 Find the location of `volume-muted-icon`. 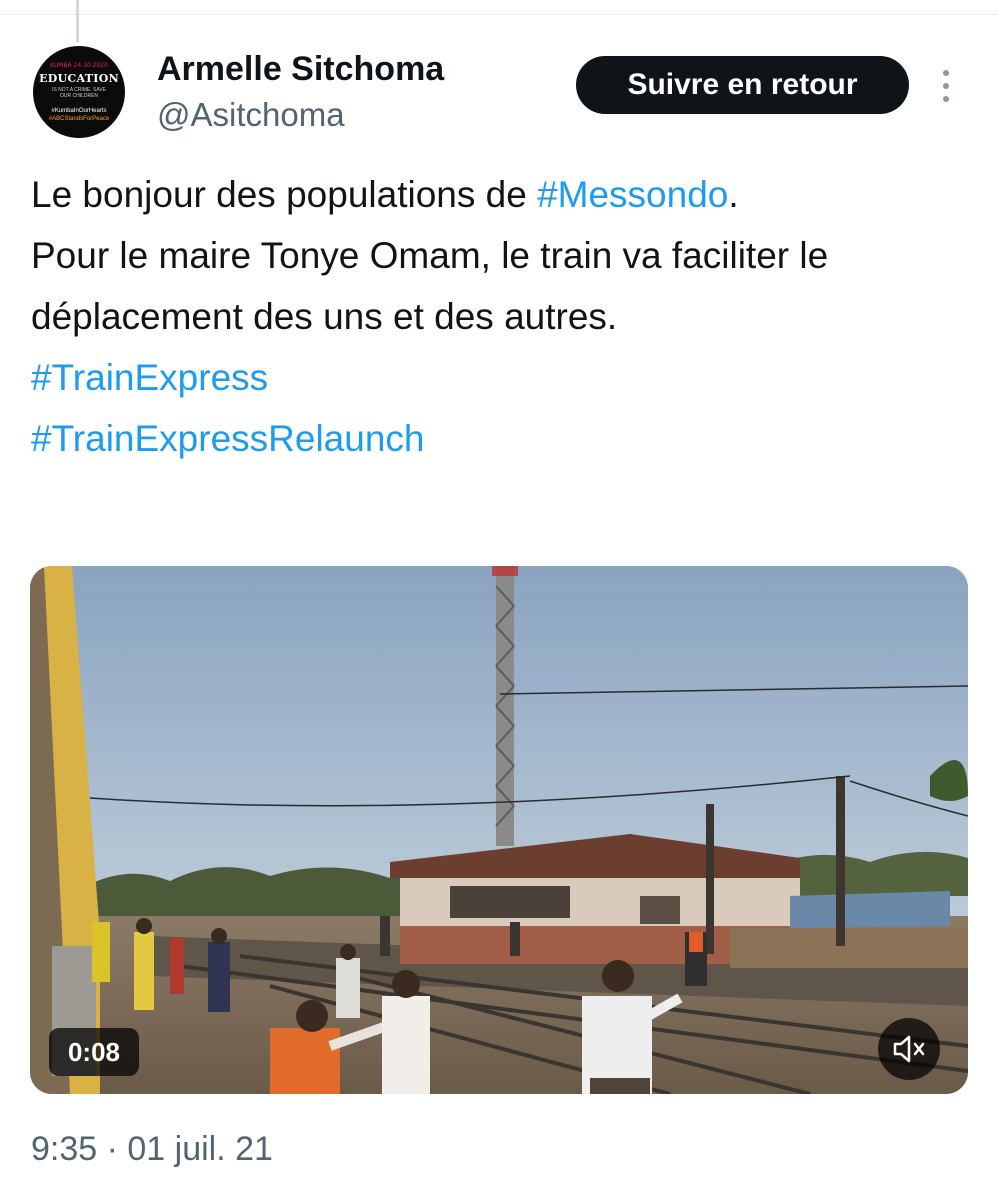

volume-muted-icon is located at coordinates (909, 1049).